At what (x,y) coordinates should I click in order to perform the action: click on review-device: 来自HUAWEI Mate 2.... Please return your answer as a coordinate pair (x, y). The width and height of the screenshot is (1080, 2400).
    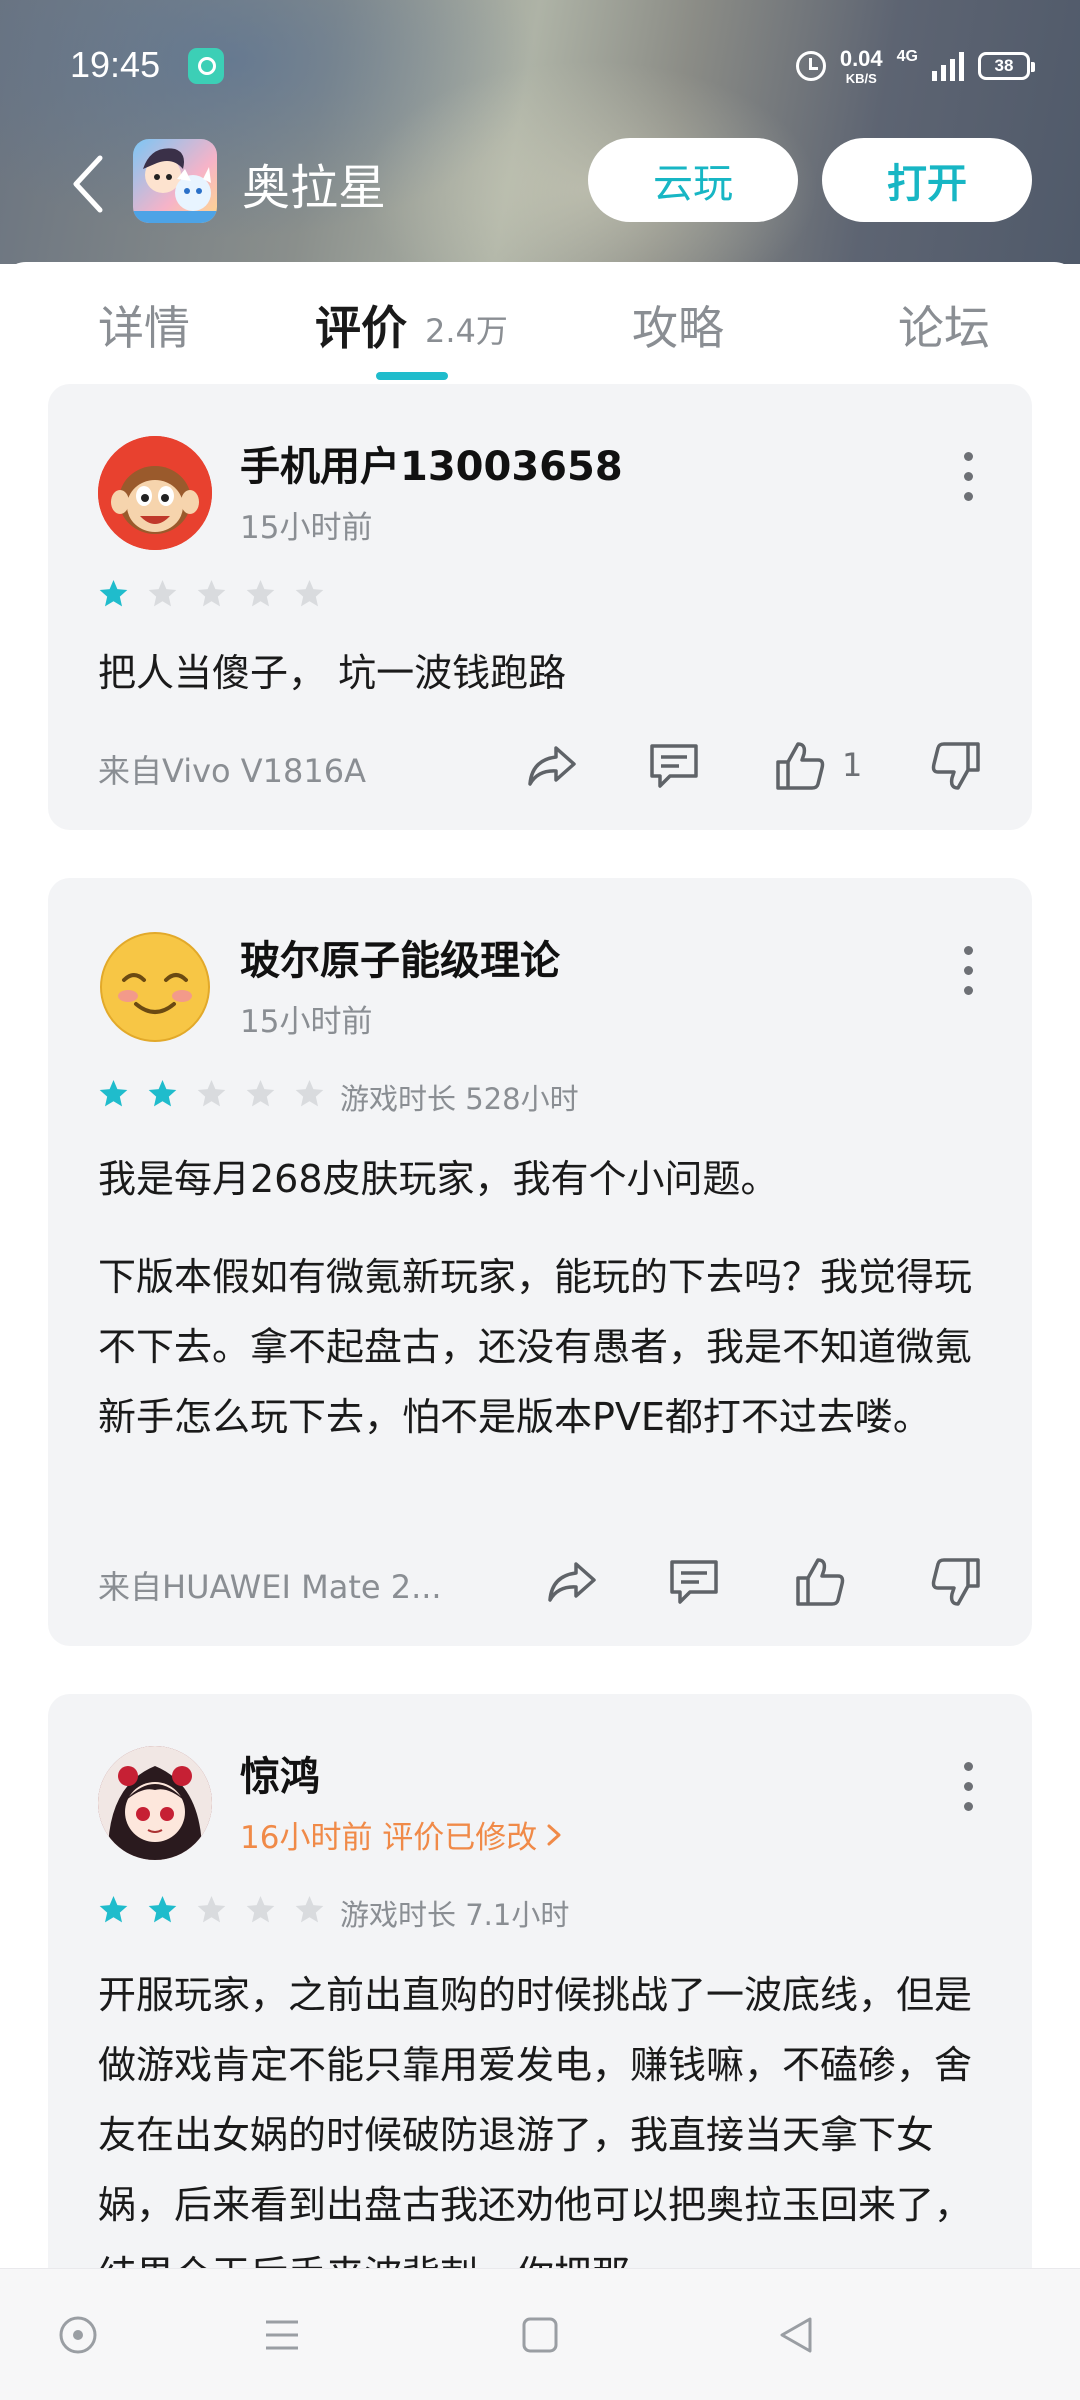
    Looking at the image, I should click on (270, 1587).